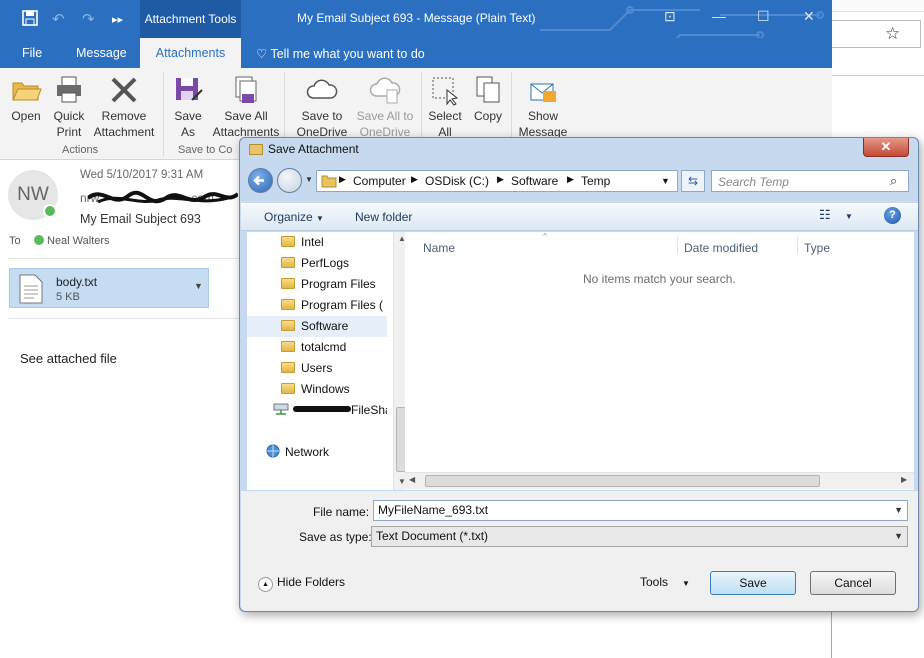  What do you see at coordinates (433, 510) in the screenshot?
I see `file-name-value: MyFileName_693.txt` at bounding box center [433, 510].